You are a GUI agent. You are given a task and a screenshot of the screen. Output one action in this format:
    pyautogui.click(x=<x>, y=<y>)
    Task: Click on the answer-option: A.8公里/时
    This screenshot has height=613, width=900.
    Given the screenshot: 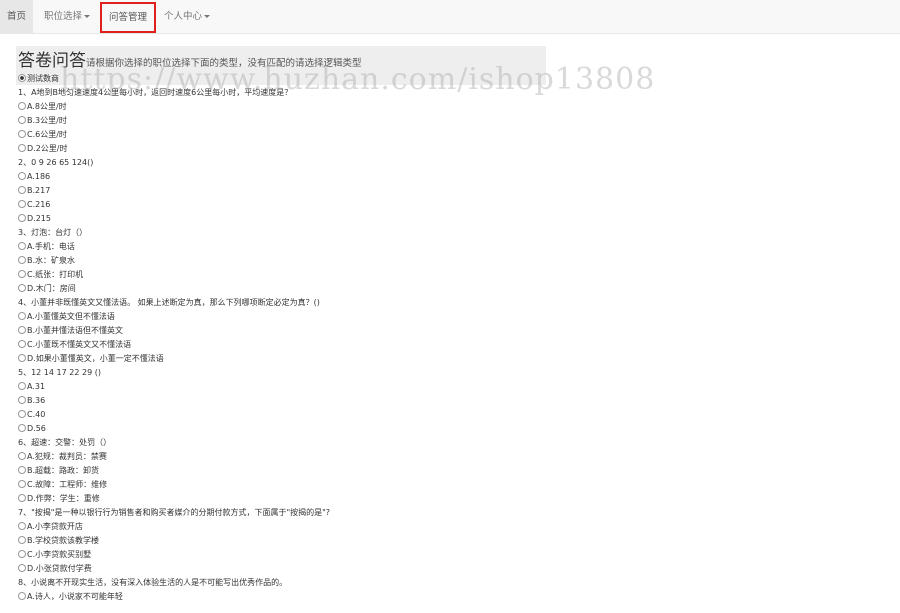 What is the action you would take?
    pyautogui.click(x=42, y=106)
    